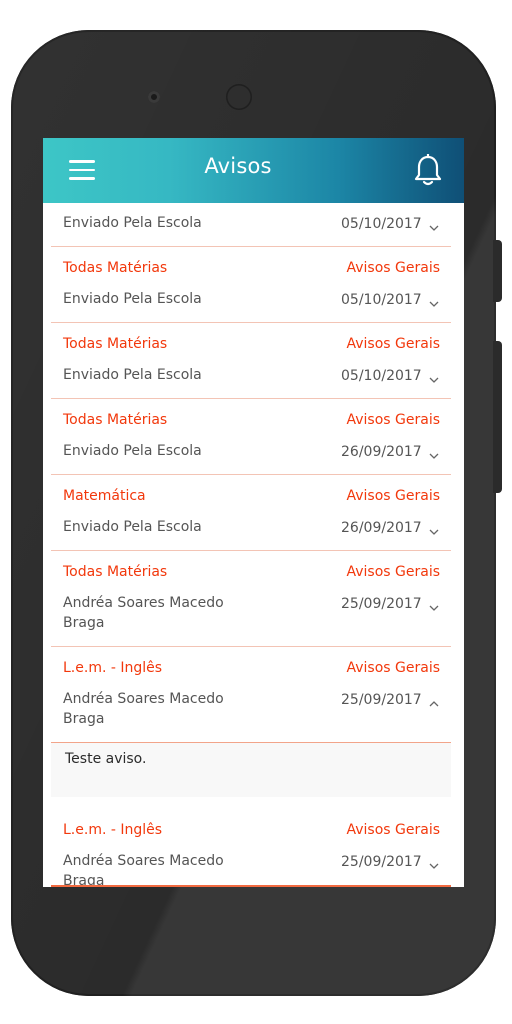 This screenshot has height=1024, width=512. Describe the element at coordinates (106, 759) in the screenshot. I see `notice-message: Teste aviso.` at that location.